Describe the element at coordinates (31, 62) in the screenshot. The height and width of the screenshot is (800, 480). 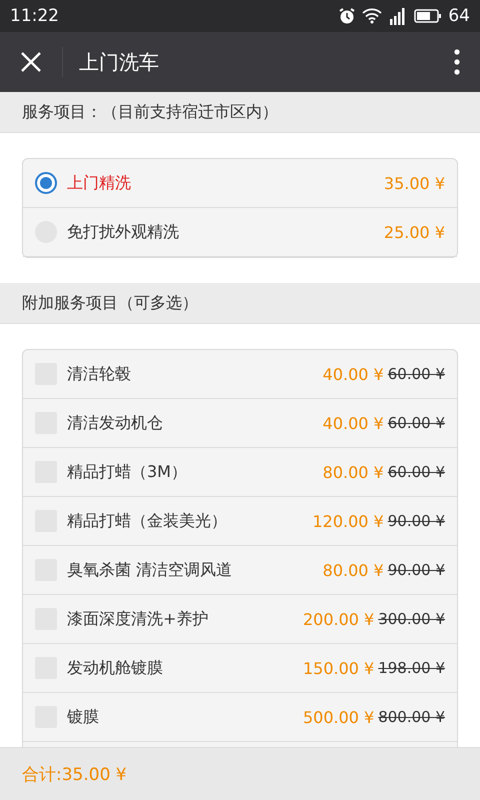
I see `close-icon` at that location.